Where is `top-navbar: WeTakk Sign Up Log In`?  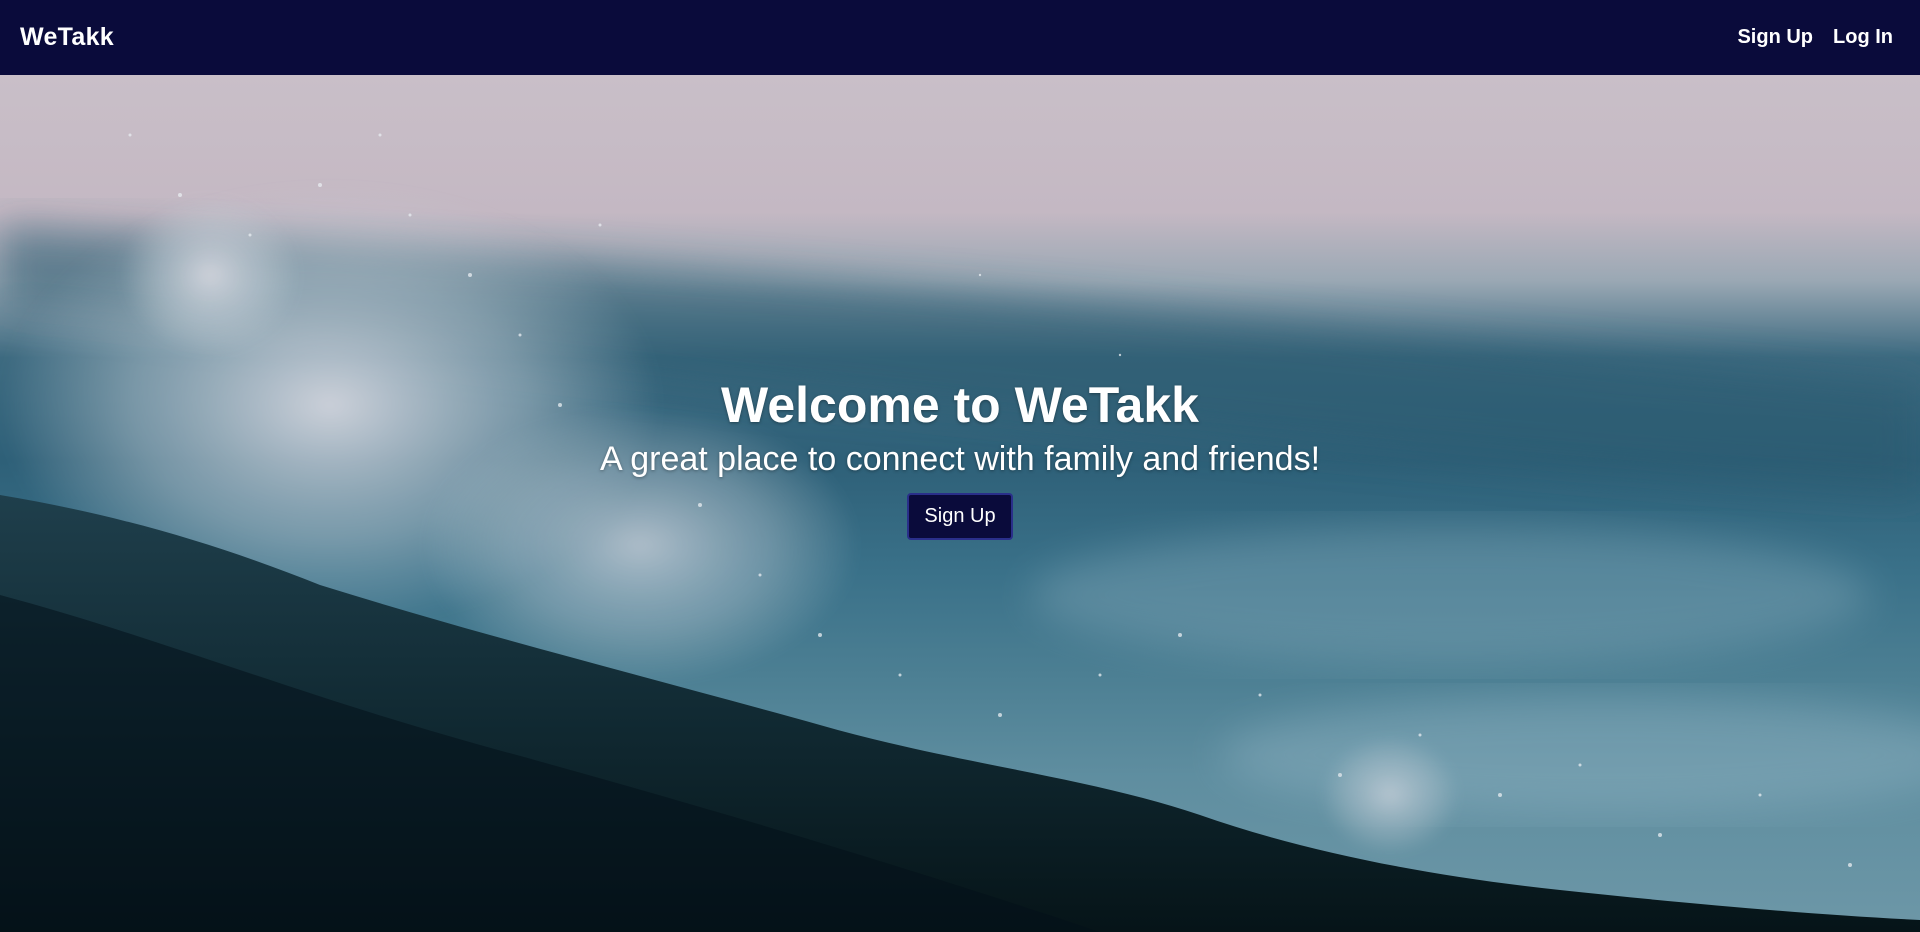 top-navbar: WeTakk Sign Up Log In is located at coordinates (960, 37).